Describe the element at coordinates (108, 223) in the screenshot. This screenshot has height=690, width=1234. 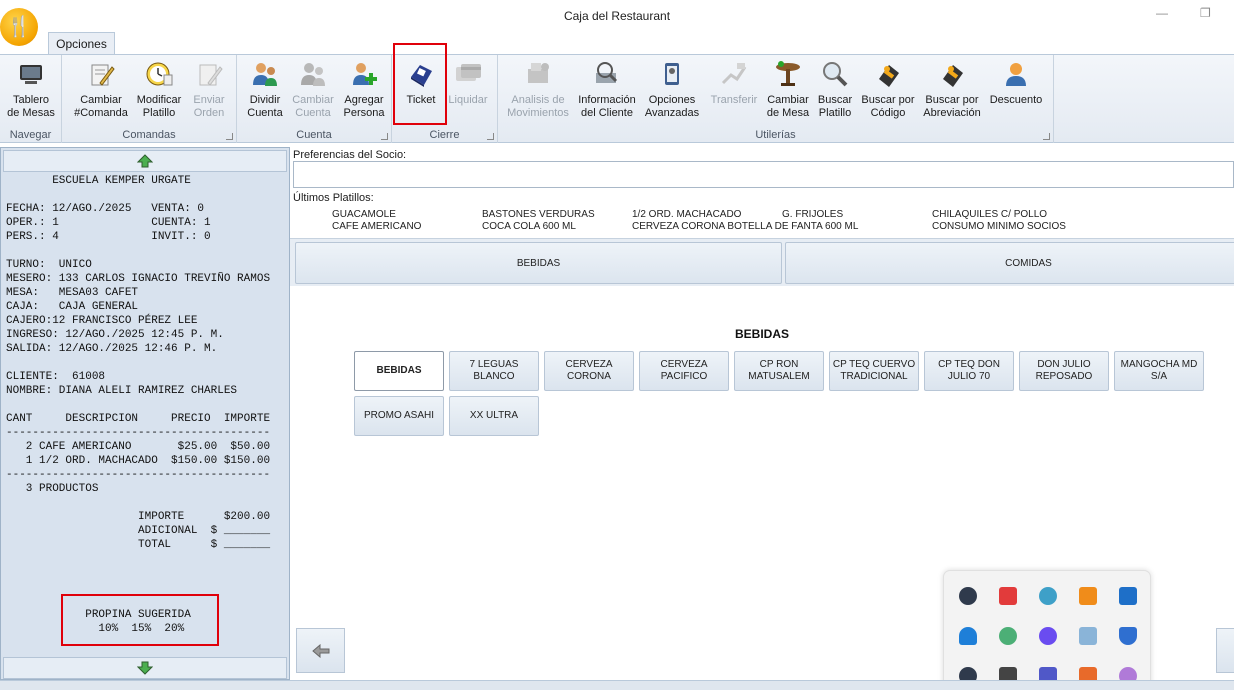
I see `receipt-line: OPER.: 1 CUENTA: 1` at that location.